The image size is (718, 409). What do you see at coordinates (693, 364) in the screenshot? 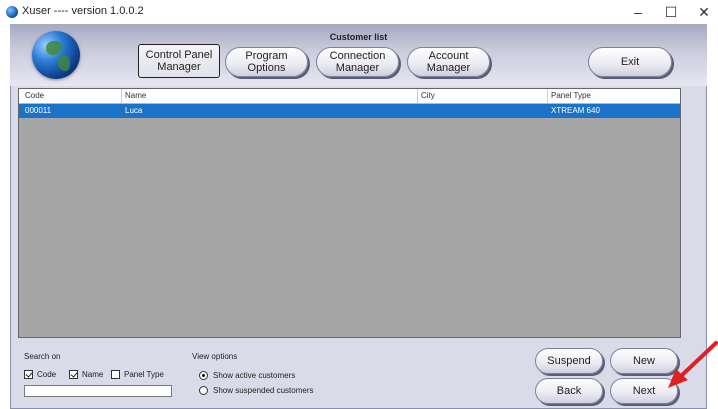
I see `red-arrow-annotation-icon` at bounding box center [693, 364].